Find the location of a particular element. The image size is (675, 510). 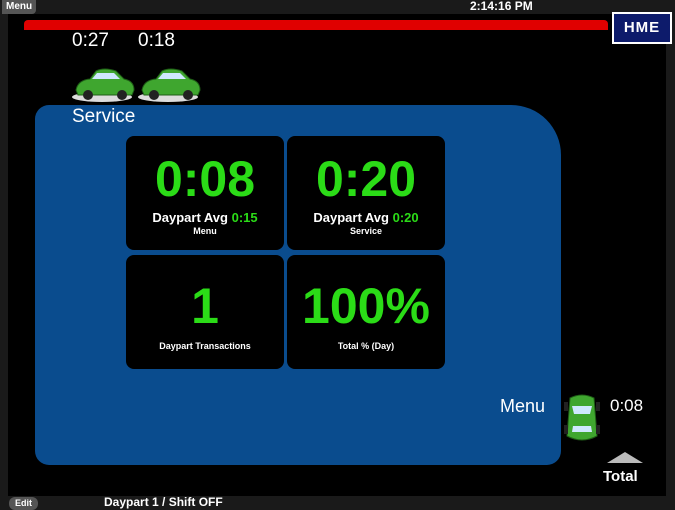

alert-bar is located at coordinates (316, 25).